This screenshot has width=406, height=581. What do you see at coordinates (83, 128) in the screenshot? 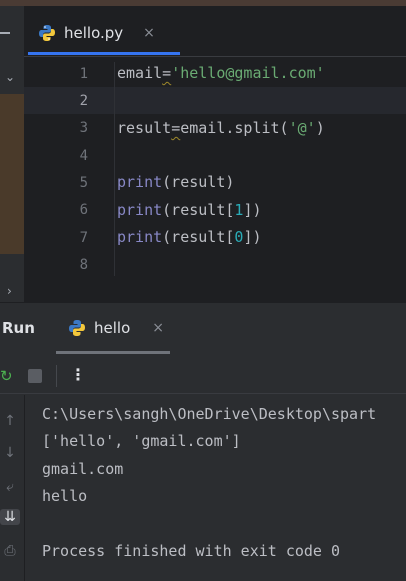
I see `line-number: 3` at bounding box center [83, 128].